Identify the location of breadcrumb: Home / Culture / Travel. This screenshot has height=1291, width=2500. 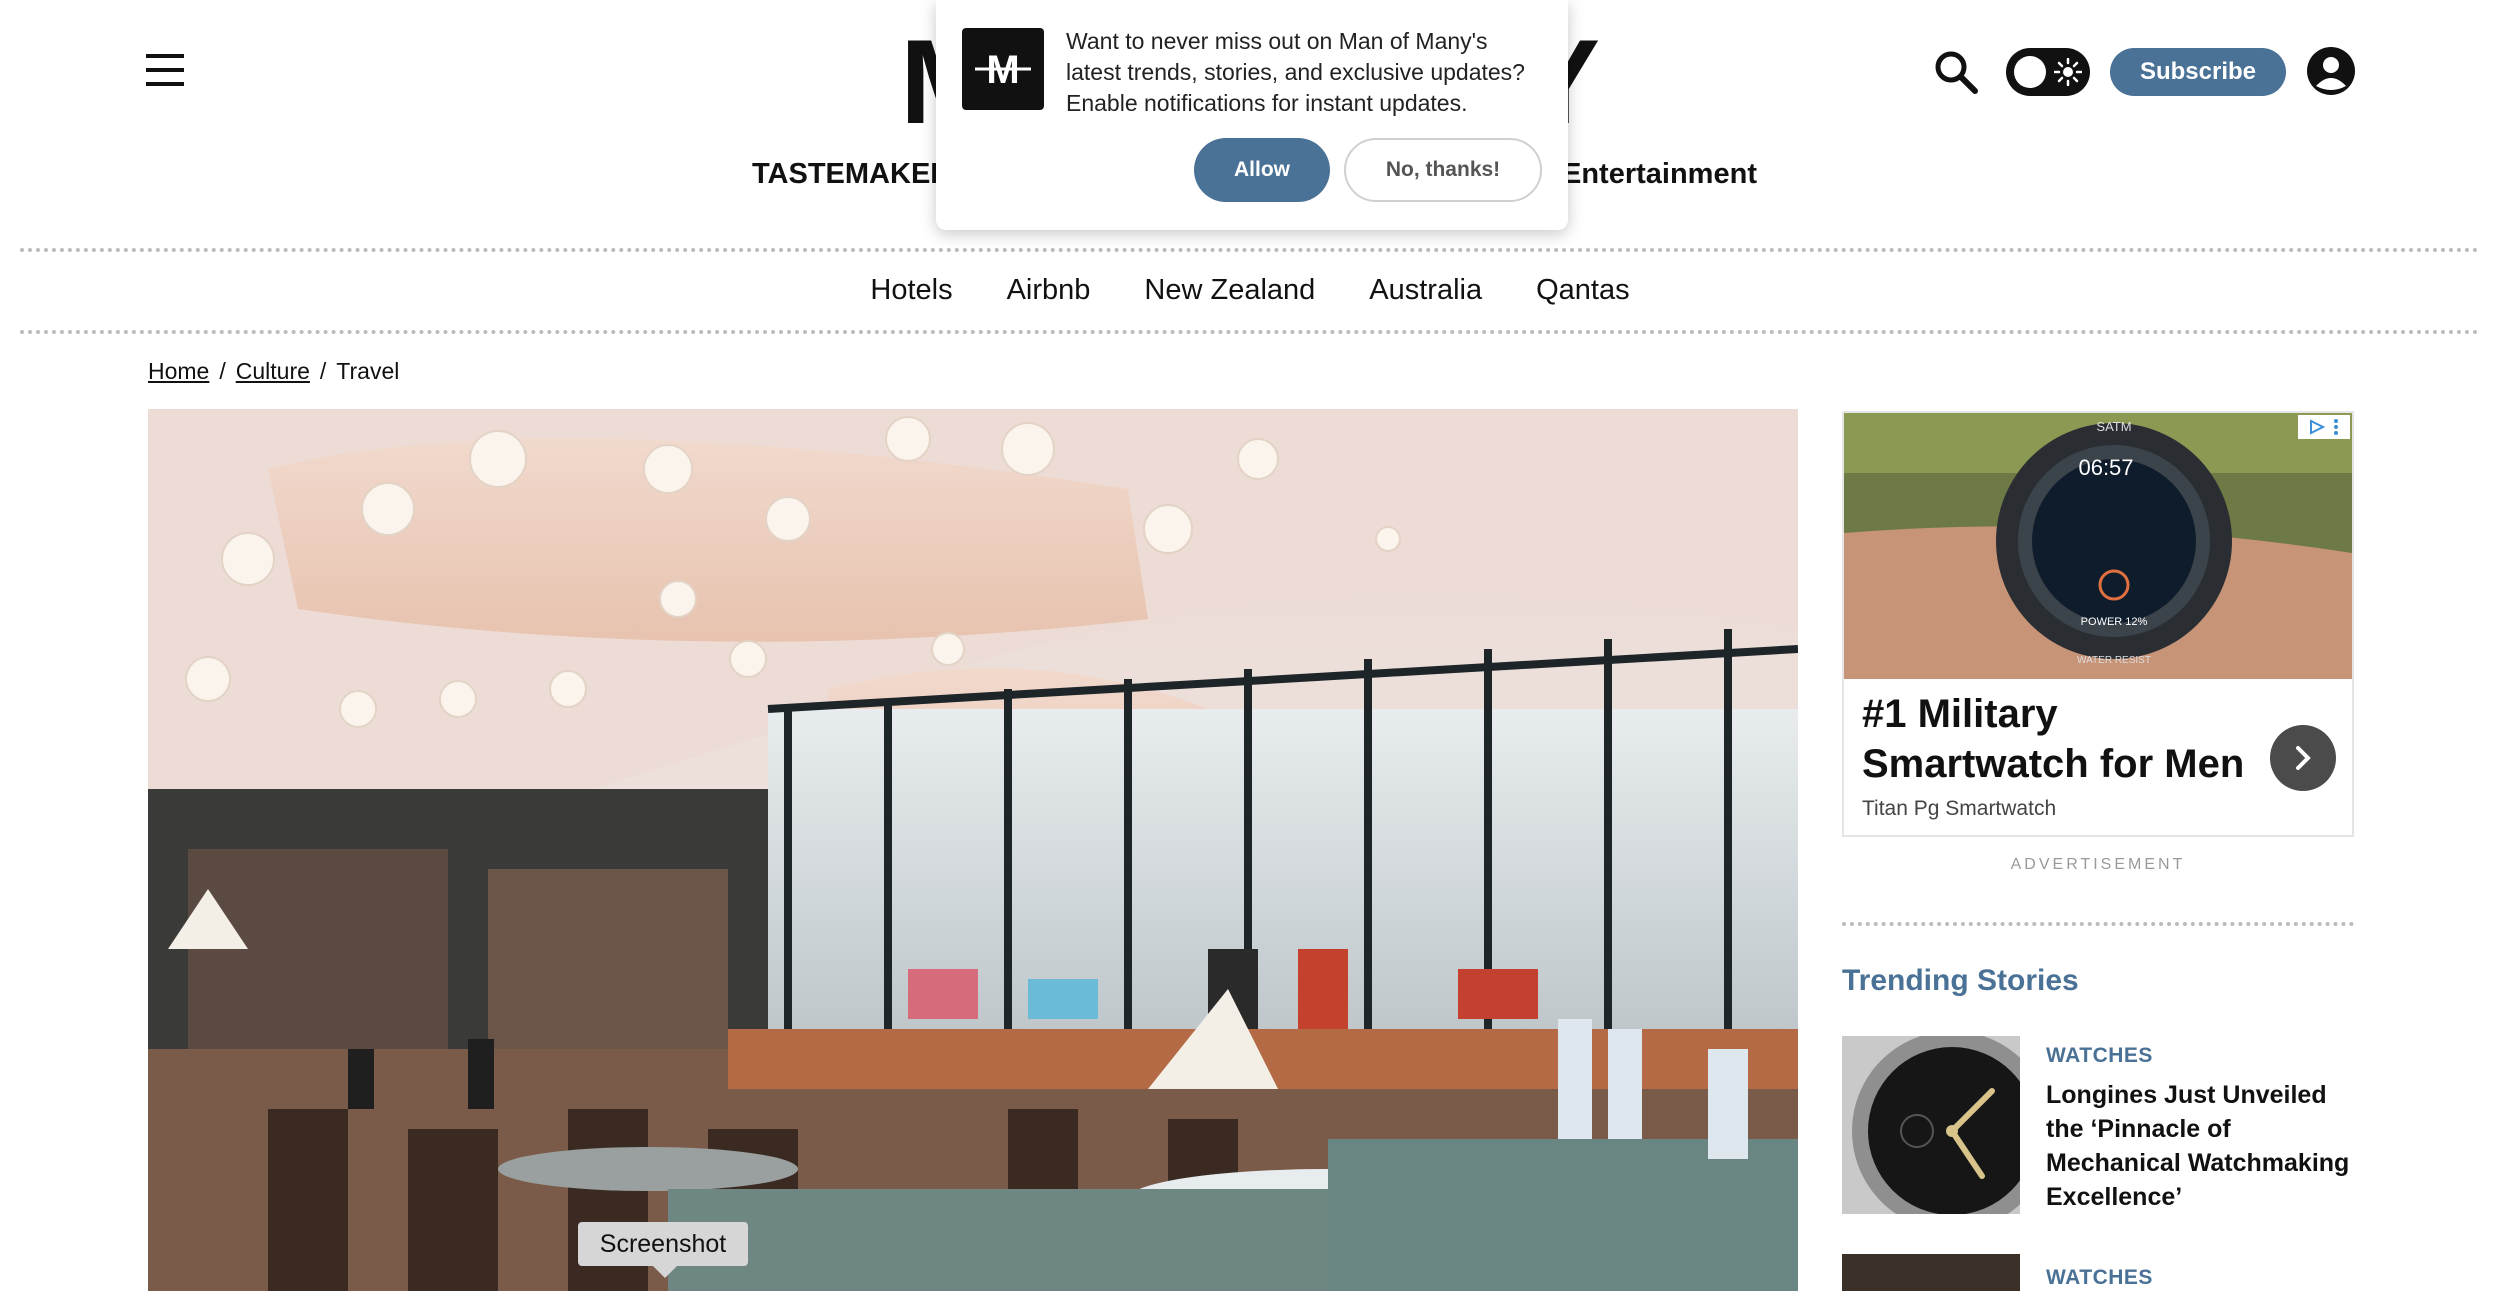
(273, 371).